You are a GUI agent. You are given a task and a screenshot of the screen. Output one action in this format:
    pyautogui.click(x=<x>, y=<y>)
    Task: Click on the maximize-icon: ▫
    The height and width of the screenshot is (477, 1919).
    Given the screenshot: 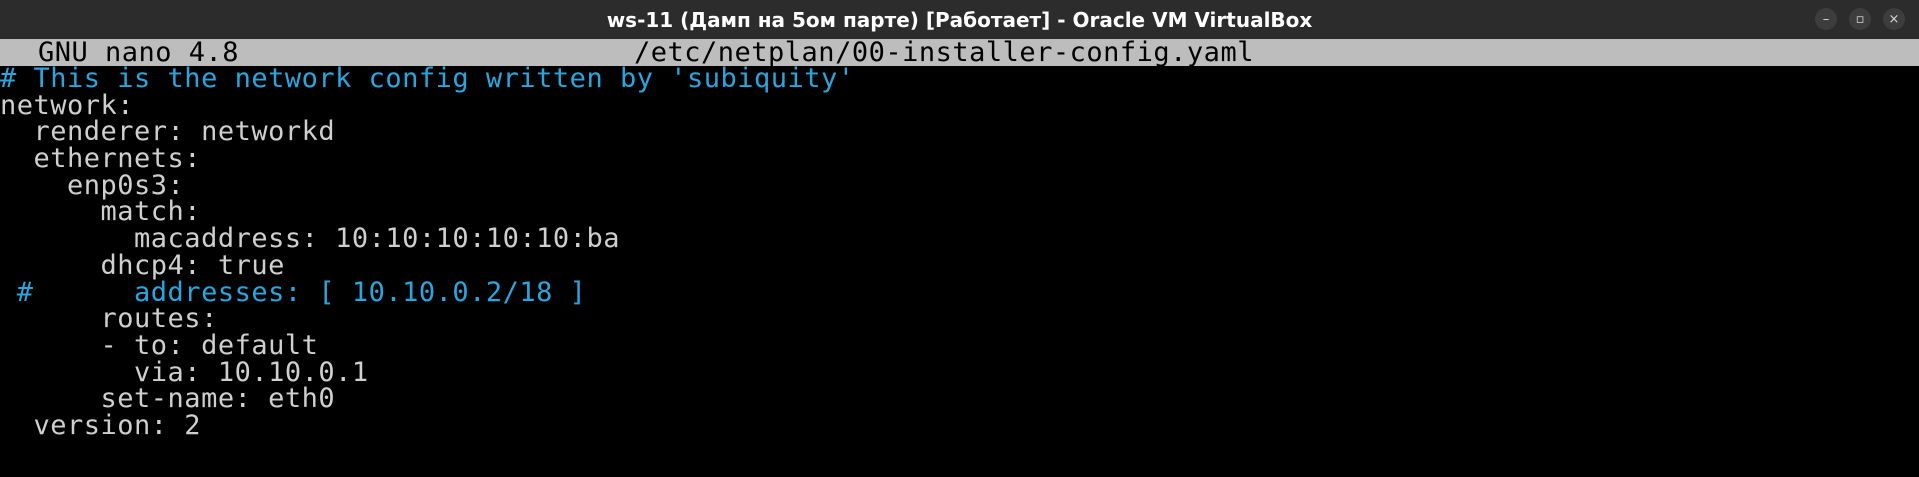 What is the action you would take?
    pyautogui.click(x=1860, y=19)
    